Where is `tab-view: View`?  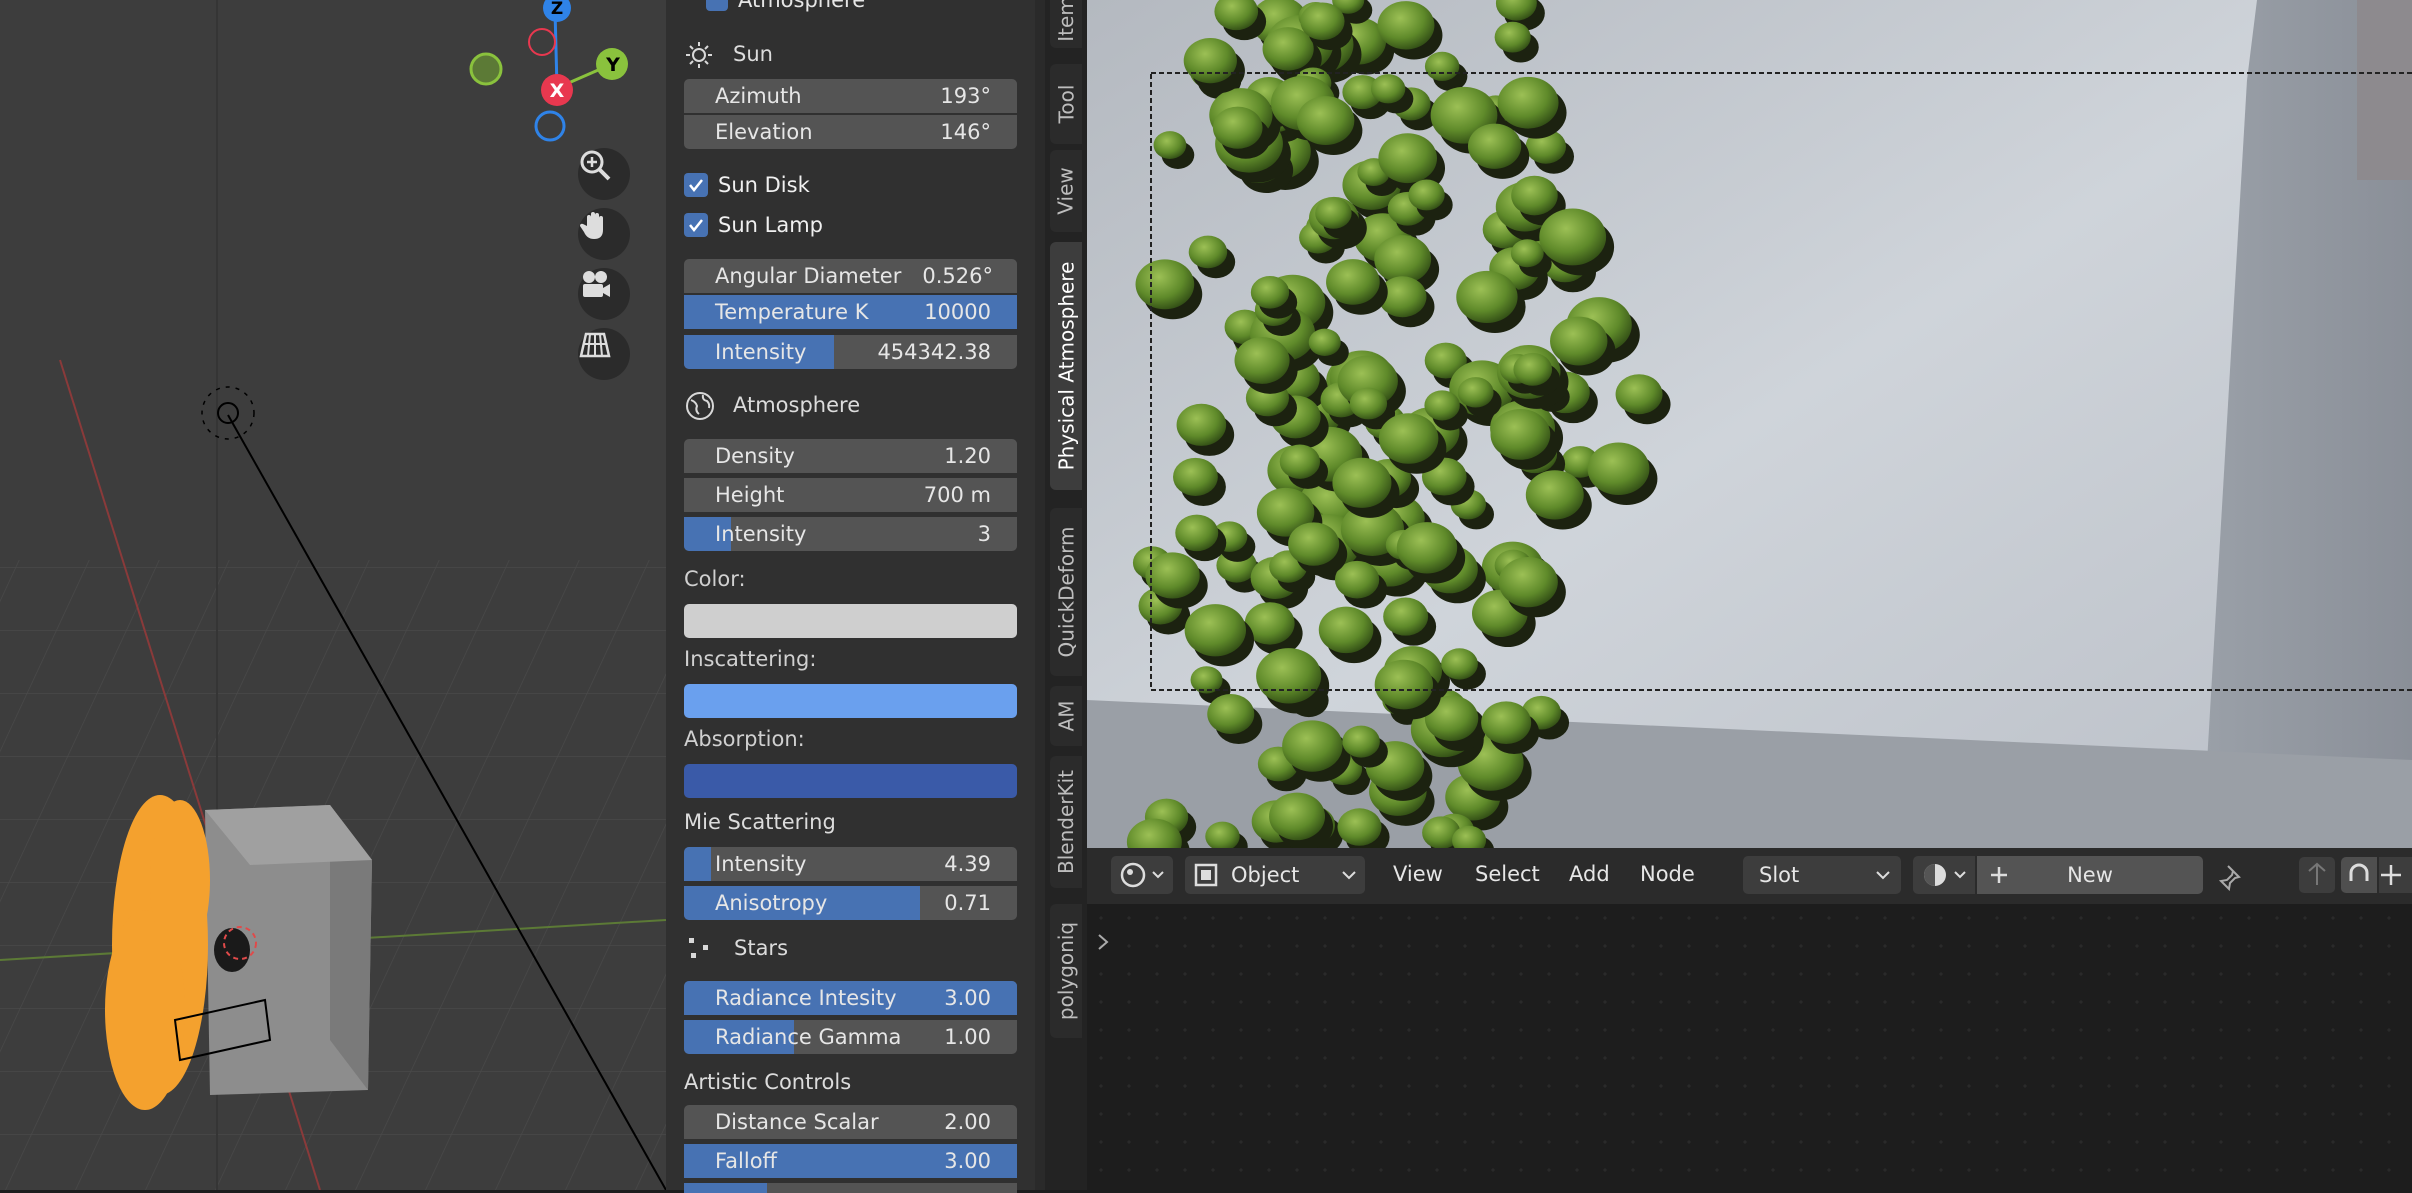
tab-view: View is located at coordinates (1066, 191).